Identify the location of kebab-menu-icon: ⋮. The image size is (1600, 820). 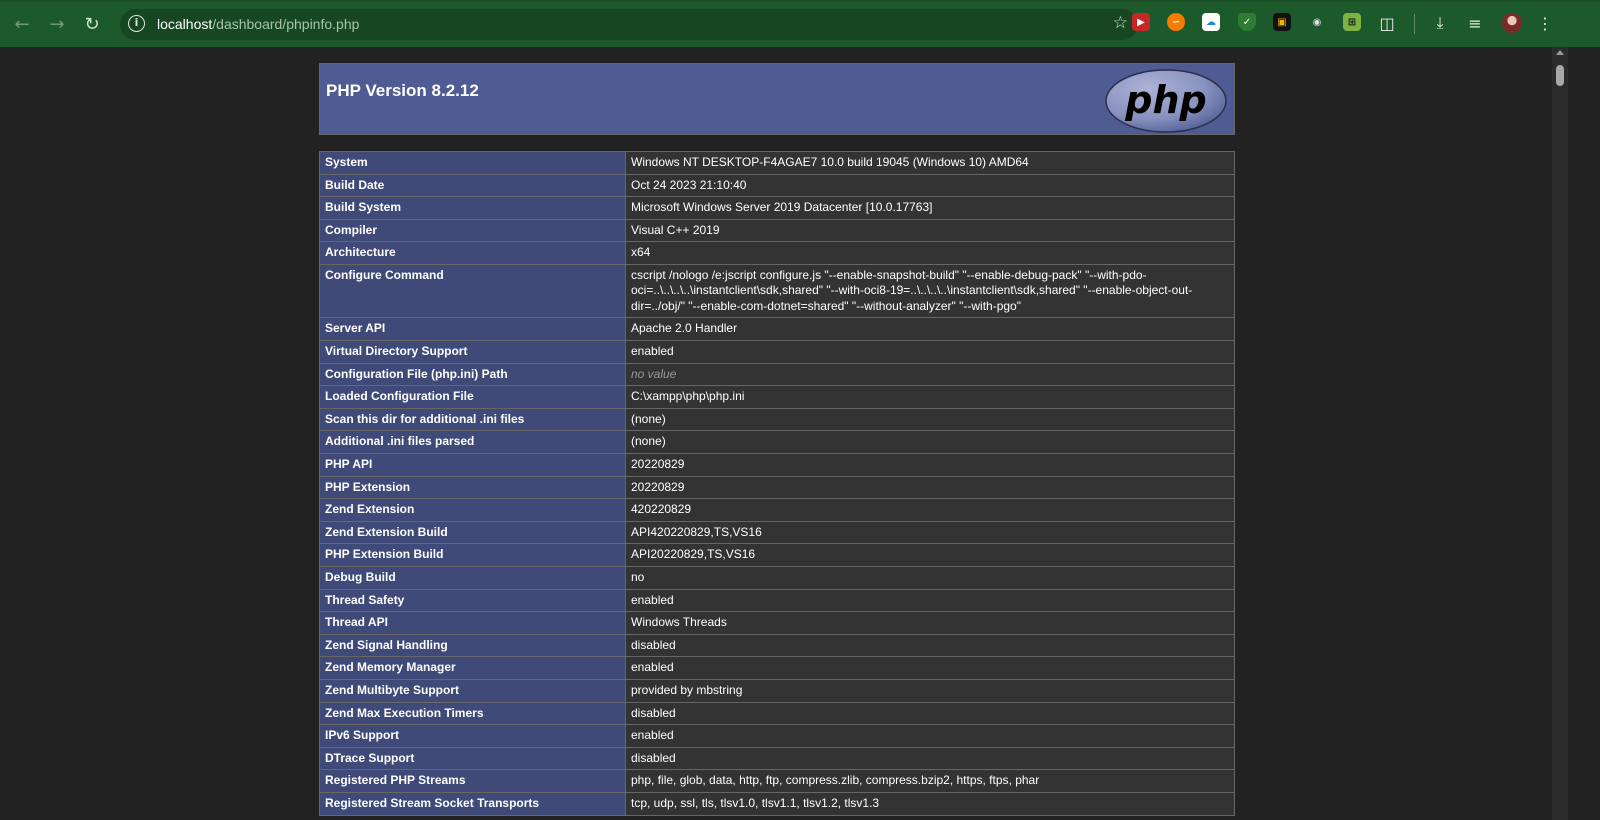
(1545, 23).